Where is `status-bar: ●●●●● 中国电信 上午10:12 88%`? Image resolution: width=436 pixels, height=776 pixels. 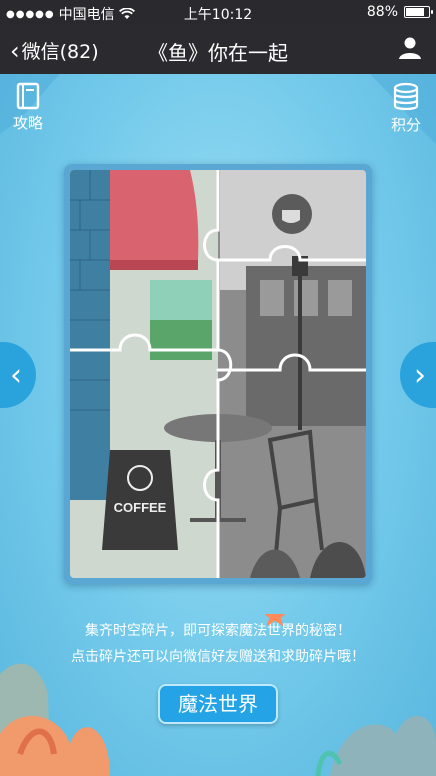 status-bar: ●●●●● 中国电信 上午10:12 88% is located at coordinates (218, 12).